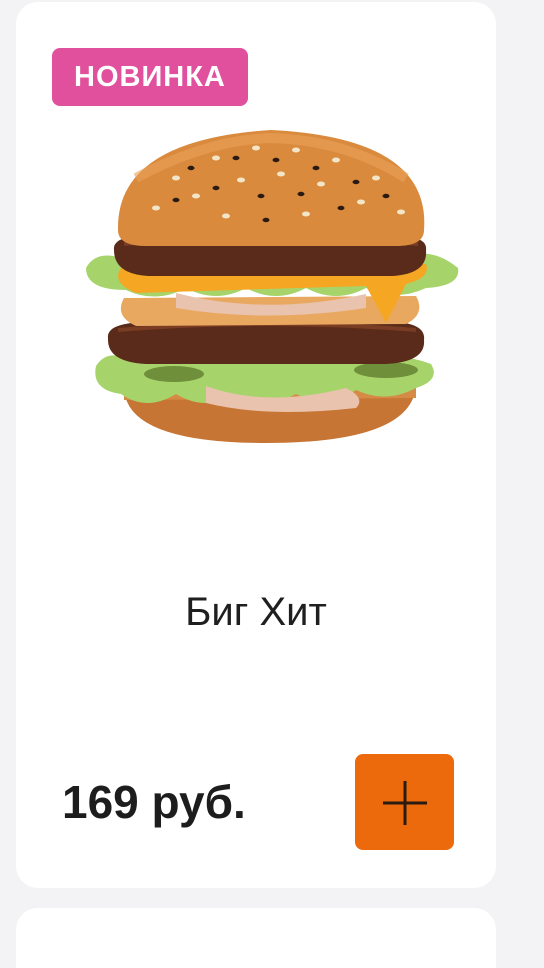 This screenshot has width=544, height=968. Describe the element at coordinates (256, 612) in the screenshot. I see `product-name: Биг Хит` at that location.